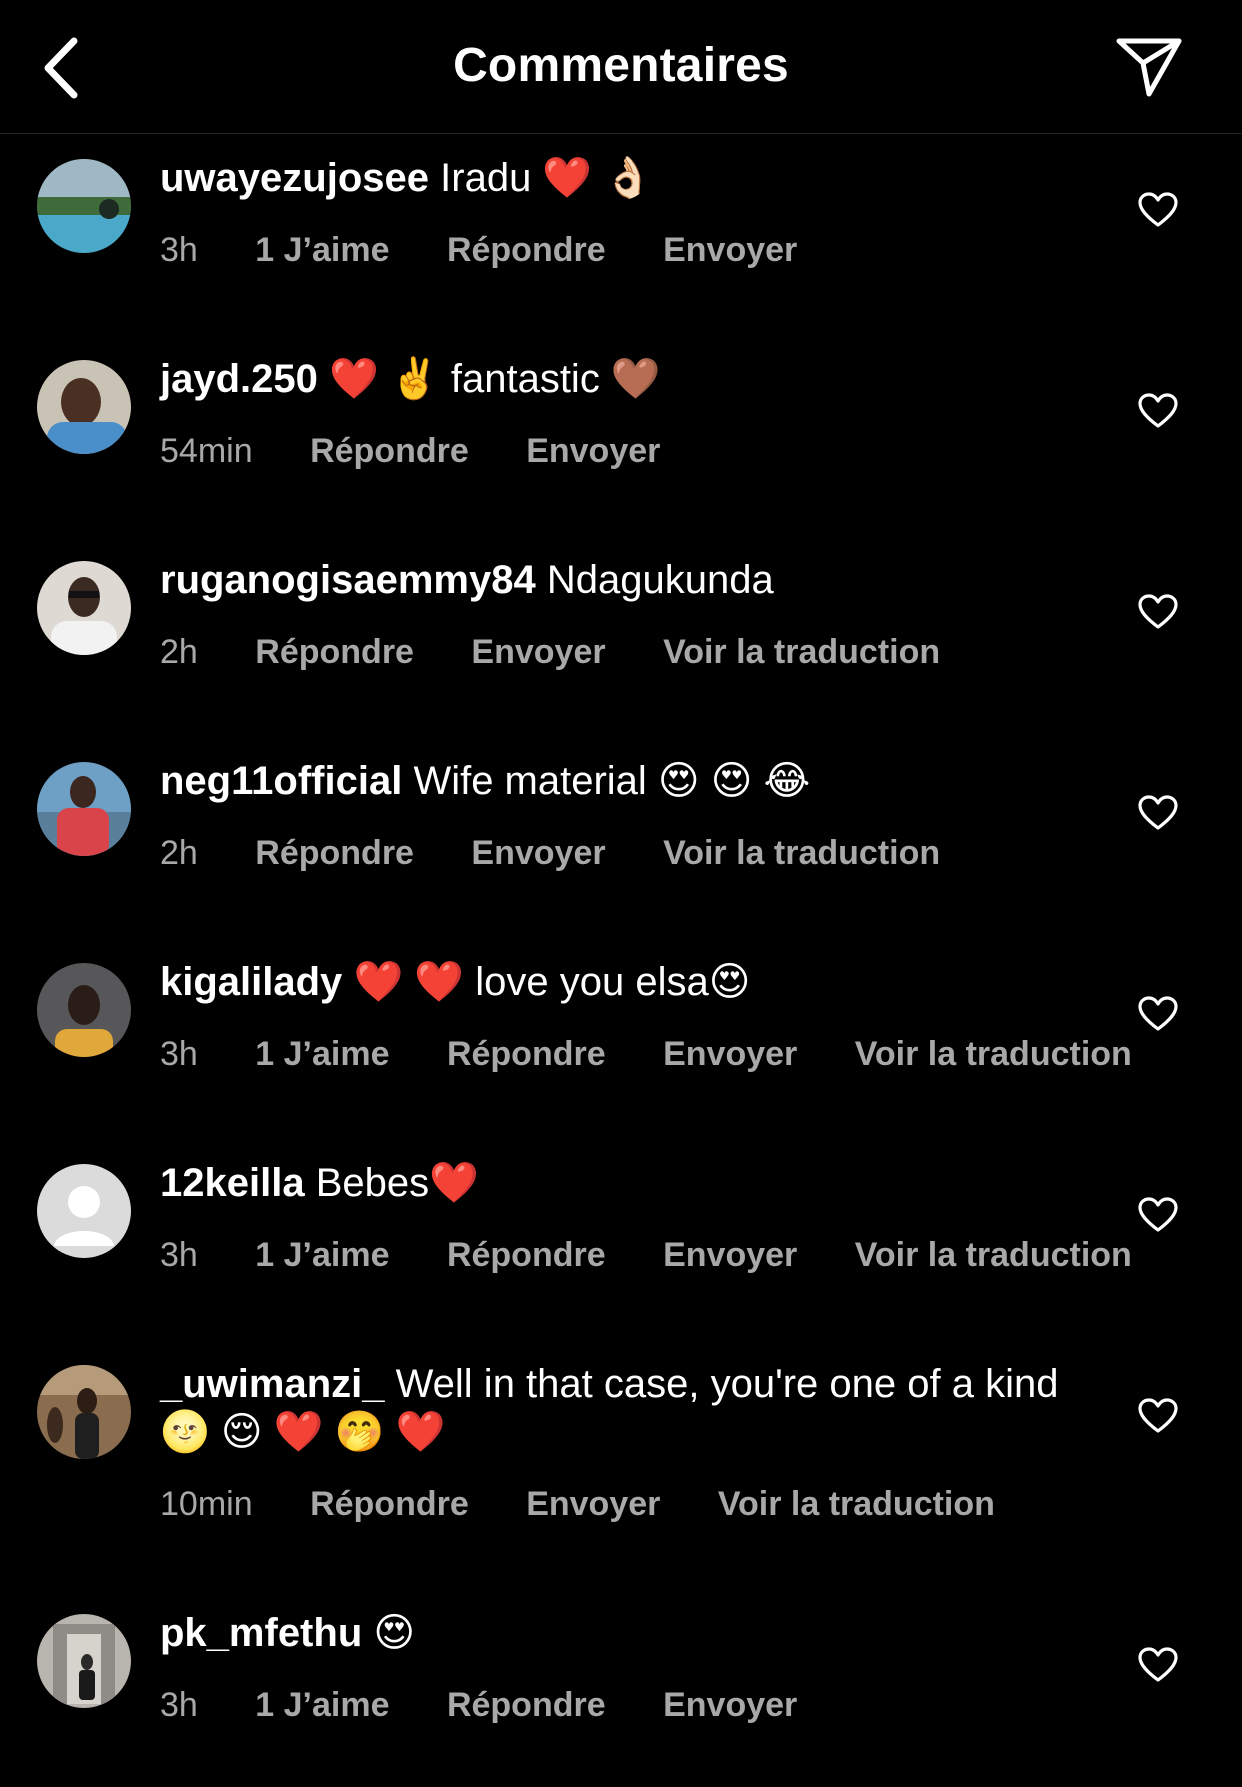 The width and height of the screenshot is (1242, 1787). Describe the element at coordinates (239, 379) in the screenshot. I see `comment-username: jayd.250` at that location.